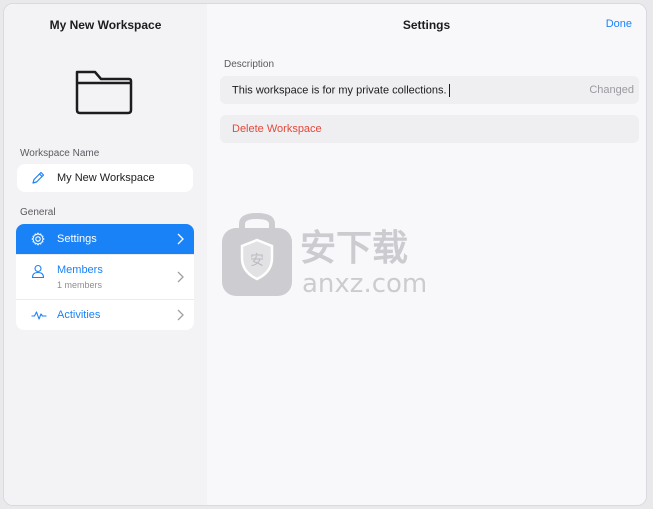 This screenshot has width=653, height=509. I want to click on workspace-title: My New Workspace, so click(105, 25).